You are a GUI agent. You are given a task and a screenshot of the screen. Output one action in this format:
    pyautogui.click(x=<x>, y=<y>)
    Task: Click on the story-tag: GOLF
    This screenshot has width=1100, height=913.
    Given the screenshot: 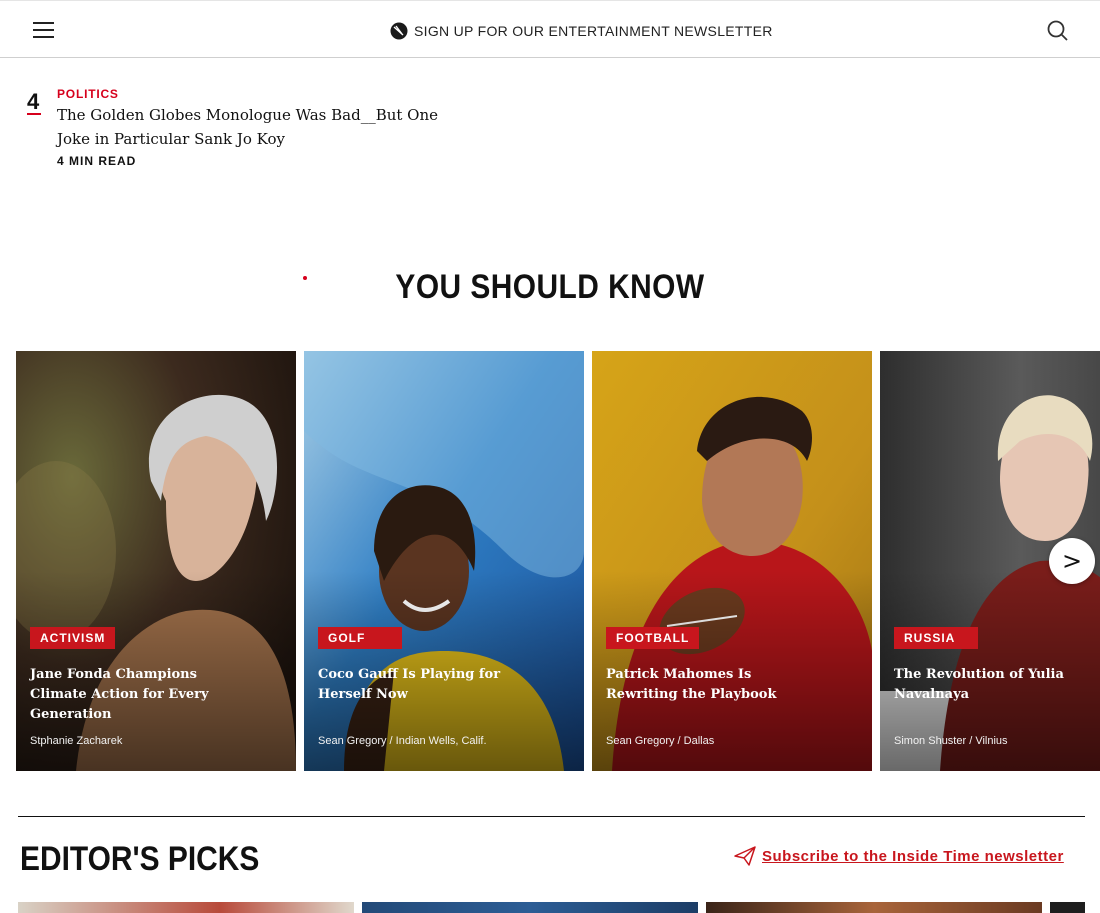 What is the action you would take?
    pyautogui.click(x=360, y=638)
    